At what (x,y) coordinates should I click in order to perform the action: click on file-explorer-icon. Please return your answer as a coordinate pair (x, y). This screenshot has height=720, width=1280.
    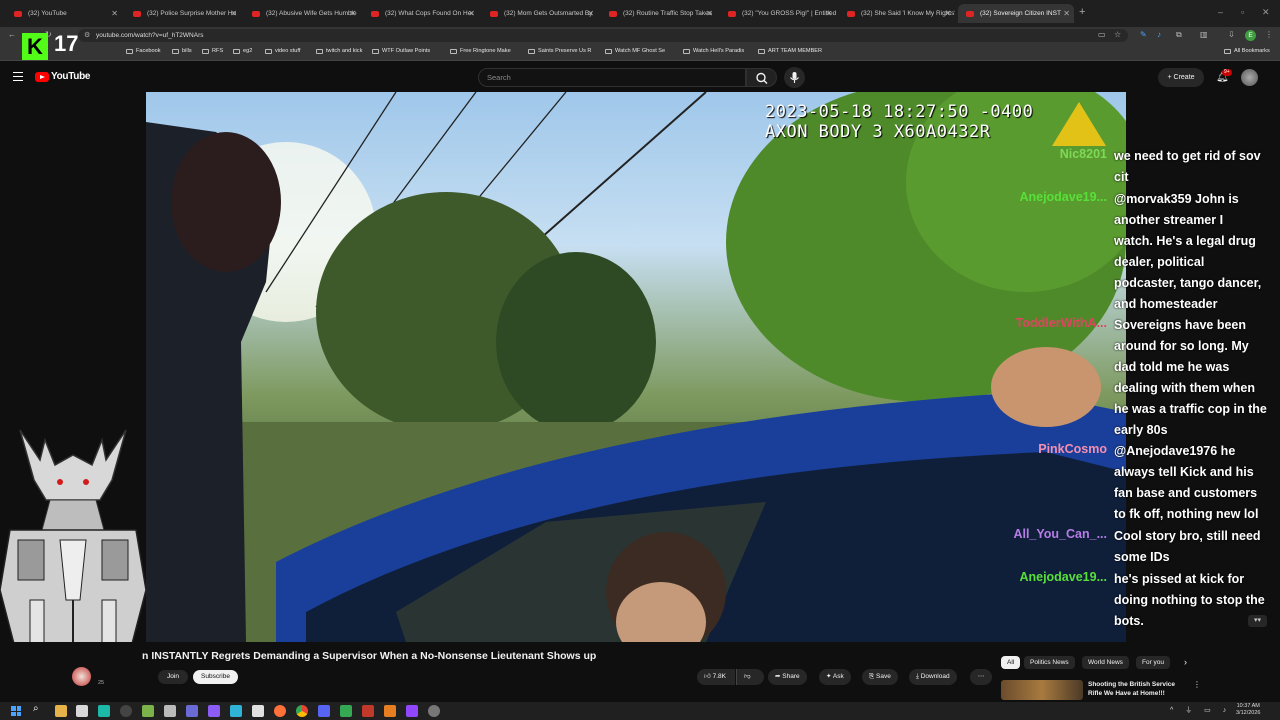
    Looking at the image, I should click on (61, 711).